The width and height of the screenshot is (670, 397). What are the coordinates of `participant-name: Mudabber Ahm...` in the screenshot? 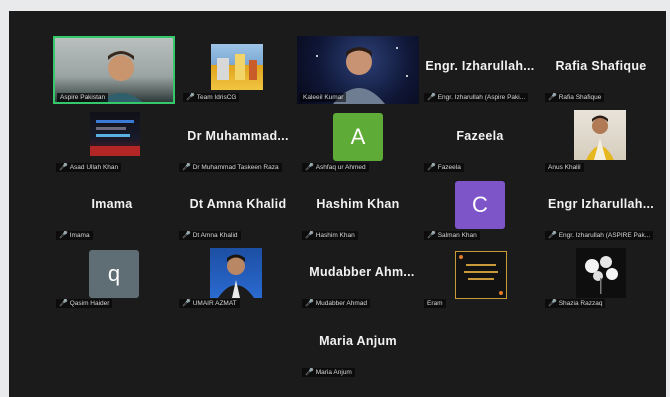 It's located at (362, 272).